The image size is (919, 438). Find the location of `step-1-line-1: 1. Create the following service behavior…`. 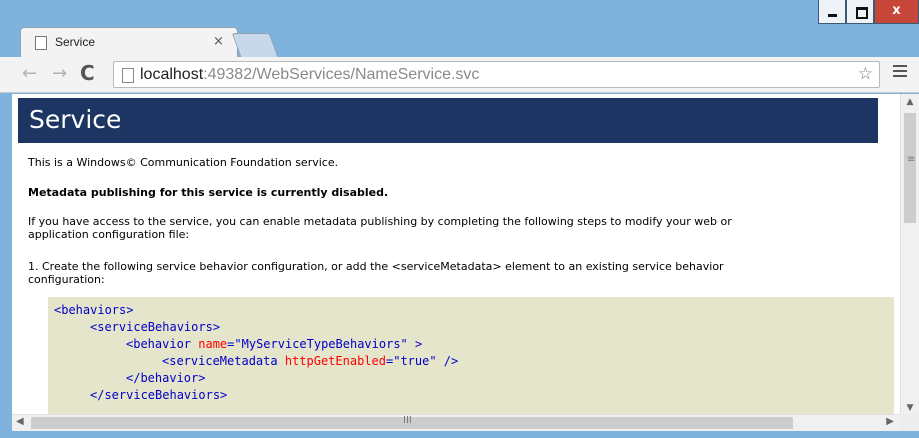

step-1-line-1: 1. Create the following service behavior… is located at coordinates (376, 266).